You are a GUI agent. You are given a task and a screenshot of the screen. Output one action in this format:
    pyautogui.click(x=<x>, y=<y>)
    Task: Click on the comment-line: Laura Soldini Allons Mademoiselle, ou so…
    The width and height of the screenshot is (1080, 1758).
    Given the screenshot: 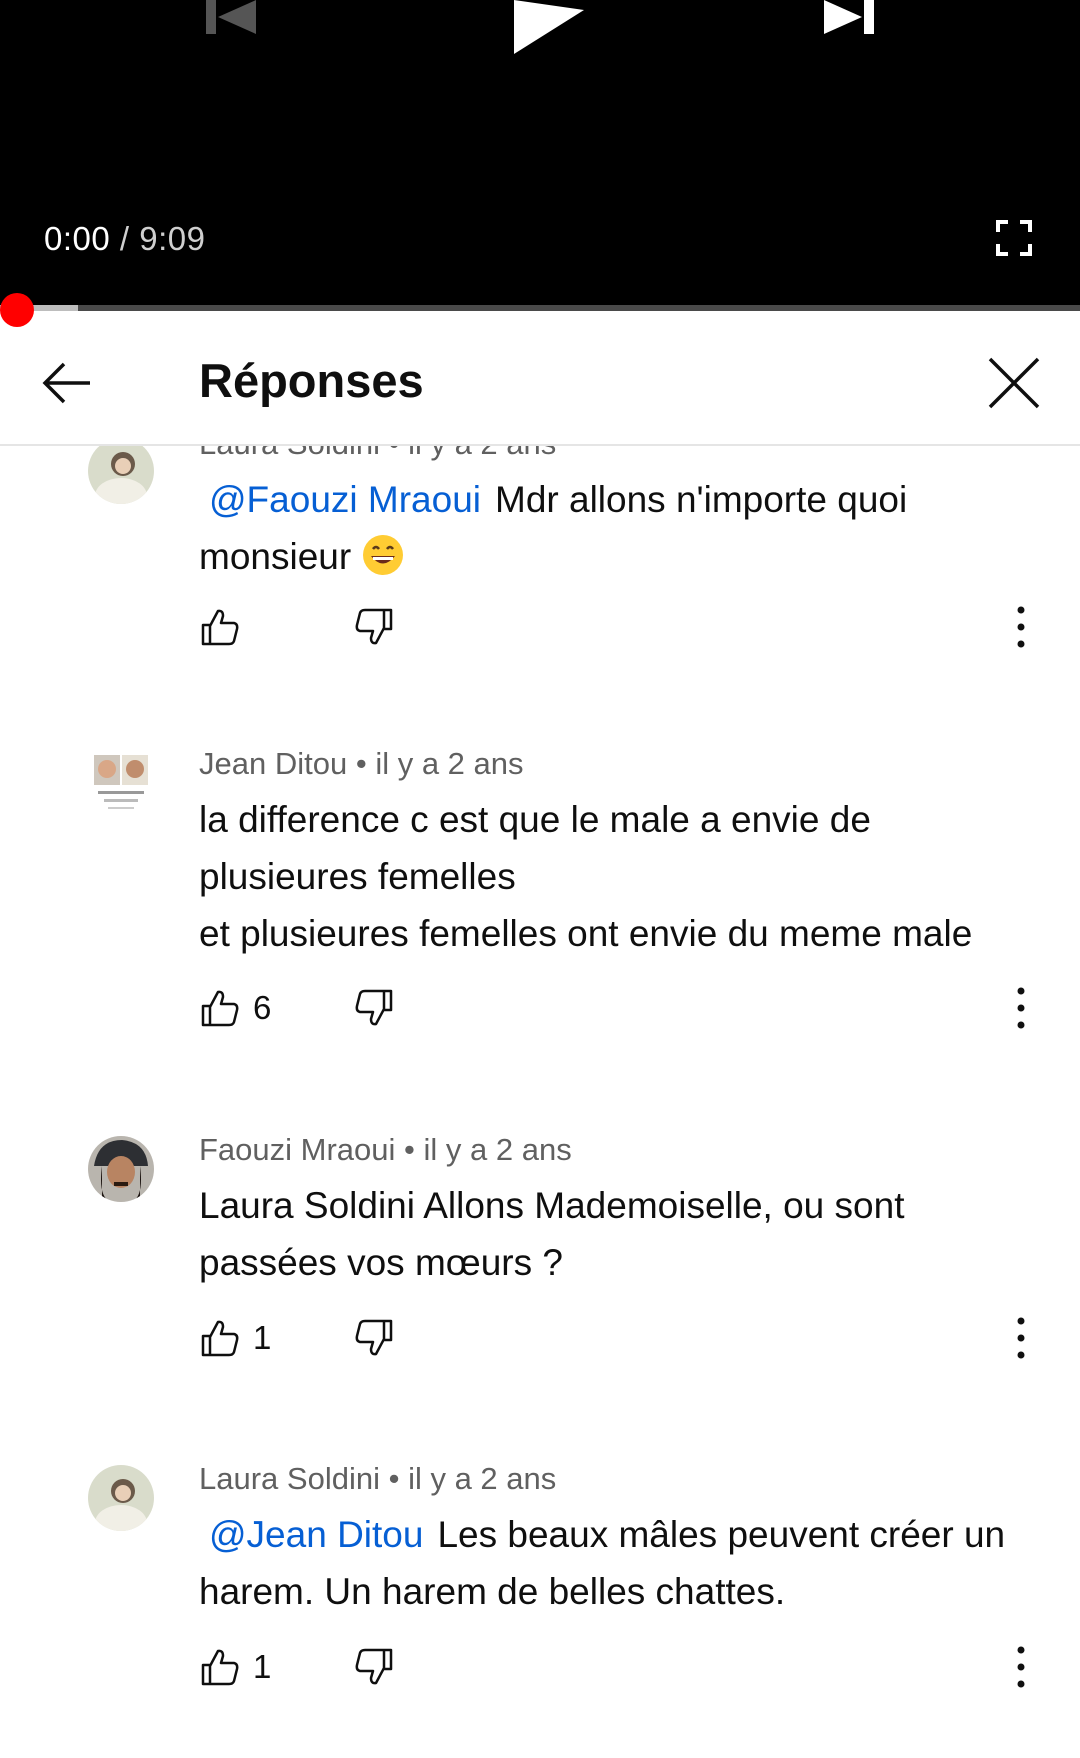 What is the action you would take?
    pyautogui.click(x=552, y=1205)
    